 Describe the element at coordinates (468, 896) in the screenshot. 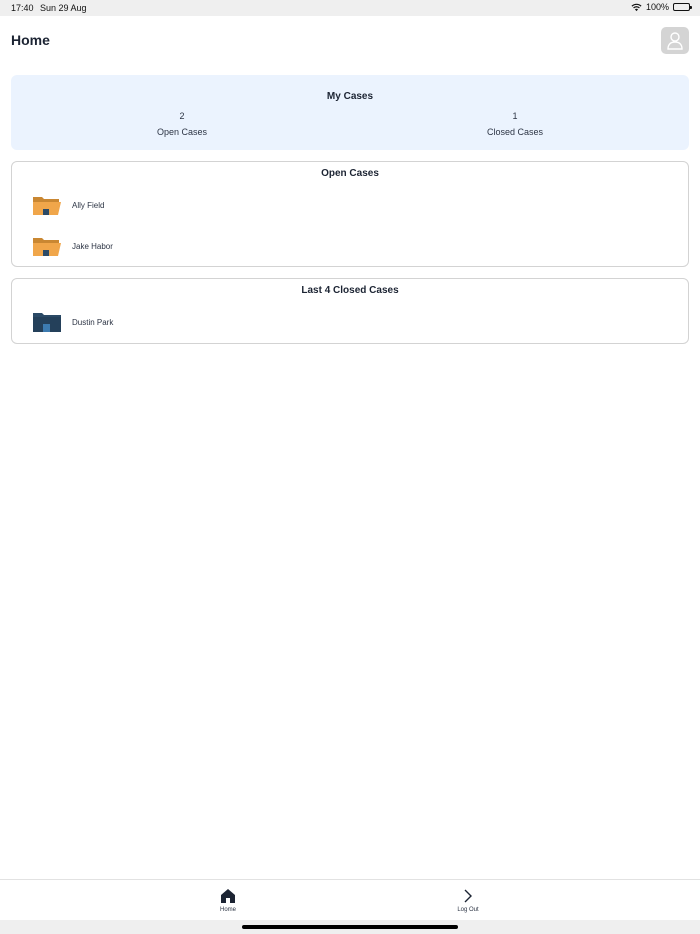

I see `chevron-right-icon` at that location.